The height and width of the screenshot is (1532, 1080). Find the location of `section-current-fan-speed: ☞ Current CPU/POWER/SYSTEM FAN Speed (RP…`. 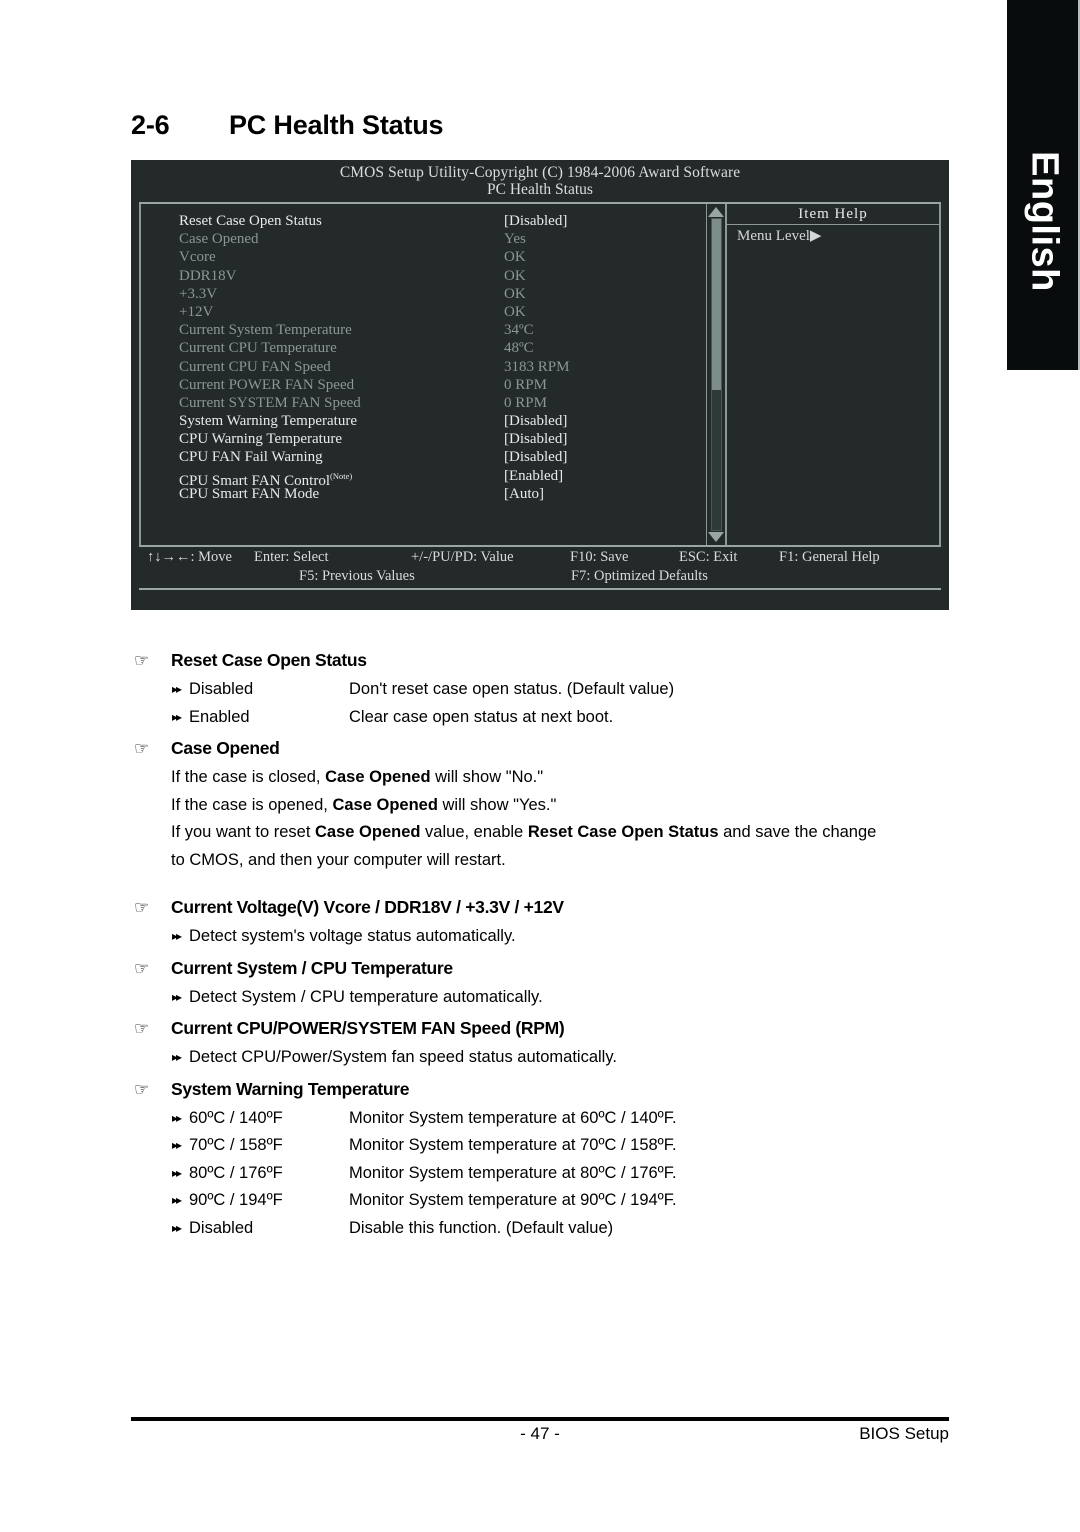

section-current-fan-speed: ☞ Current CPU/POWER/SYSTEM FAN Speed (RP… is located at coordinates (546, 1042).